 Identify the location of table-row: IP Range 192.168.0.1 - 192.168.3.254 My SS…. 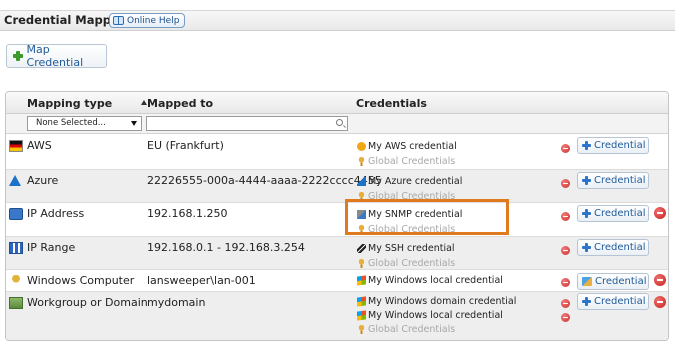
(337, 253).